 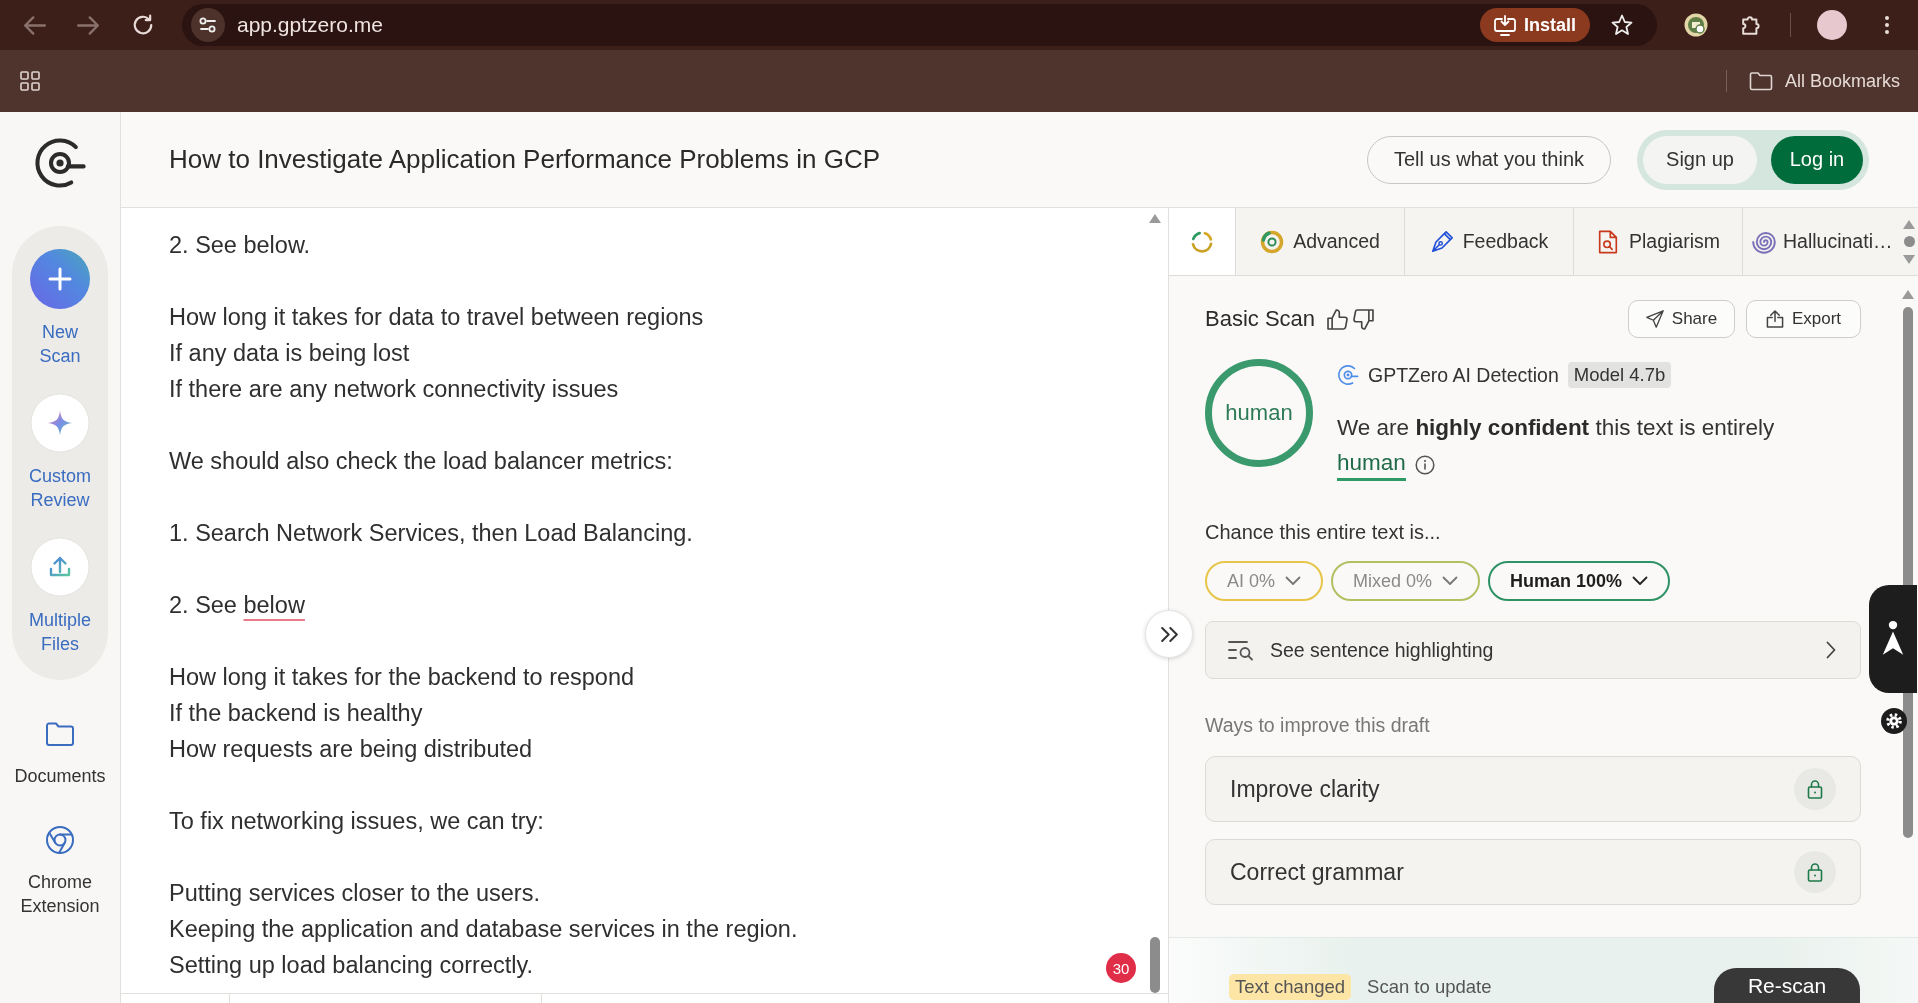 What do you see at coordinates (402, 677) in the screenshot?
I see `text-line: How long it takes for the backend to respond` at bounding box center [402, 677].